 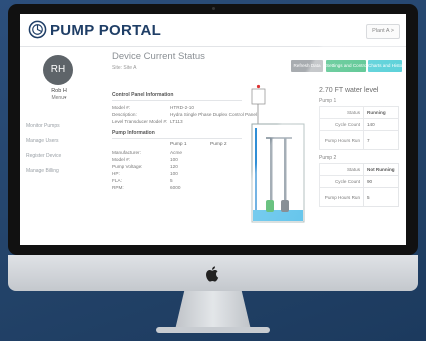 I want to click on imac-chin, so click(x=213, y=273).